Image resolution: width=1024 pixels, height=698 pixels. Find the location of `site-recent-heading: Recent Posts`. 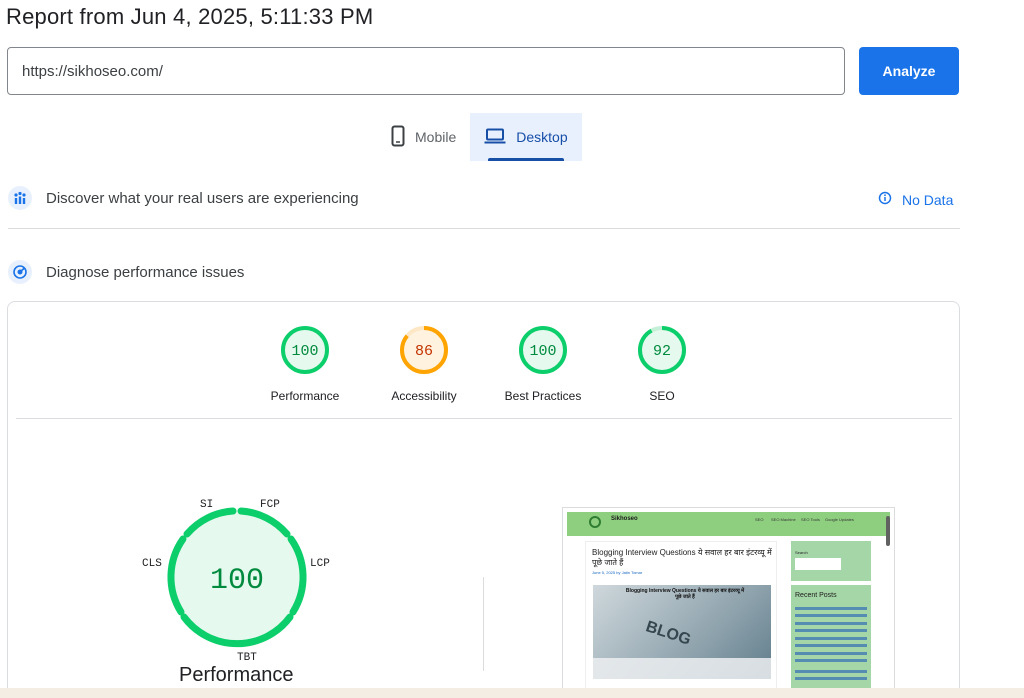

site-recent-heading: Recent Posts is located at coordinates (816, 595).